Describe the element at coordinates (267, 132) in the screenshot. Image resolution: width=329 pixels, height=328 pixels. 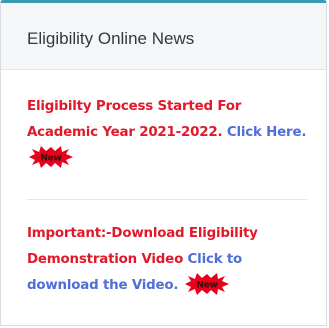
I see `news-item-1-link: Click Here.` at that location.